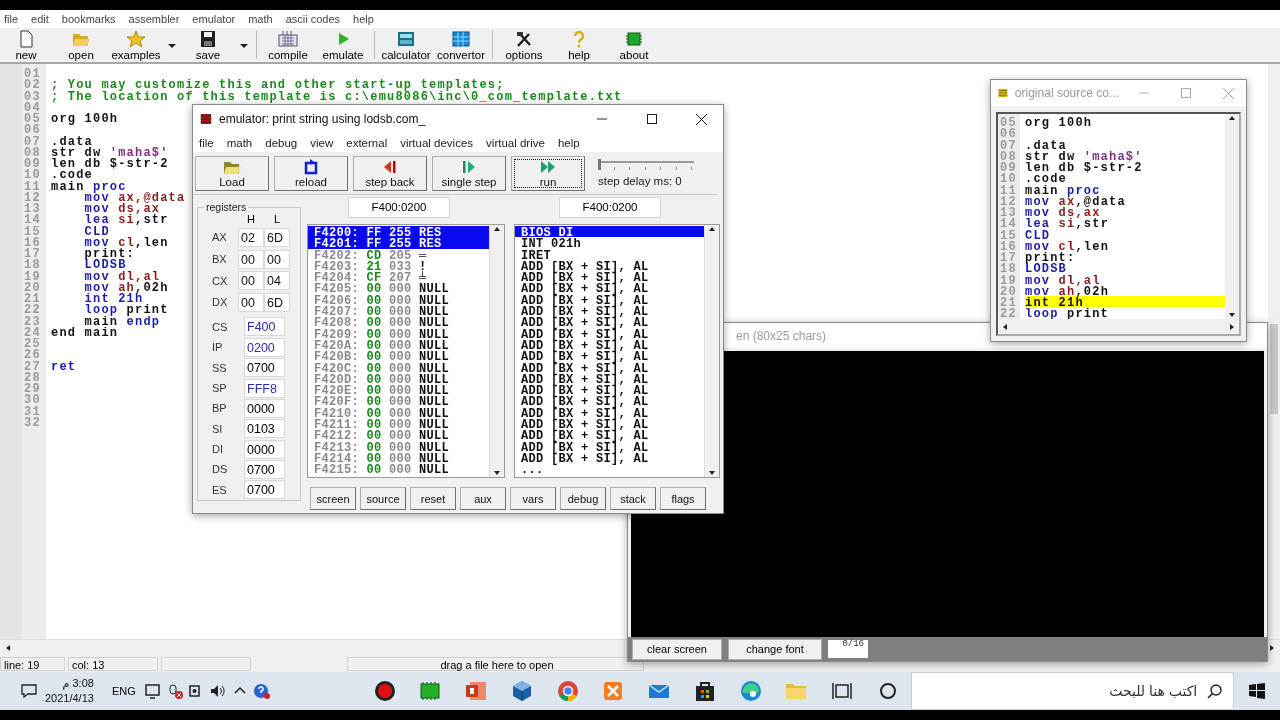 This screenshot has height=720, width=1280. What do you see at coordinates (214, 19) in the screenshot?
I see `menu-item: emulator` at bounding box center [214, 19].